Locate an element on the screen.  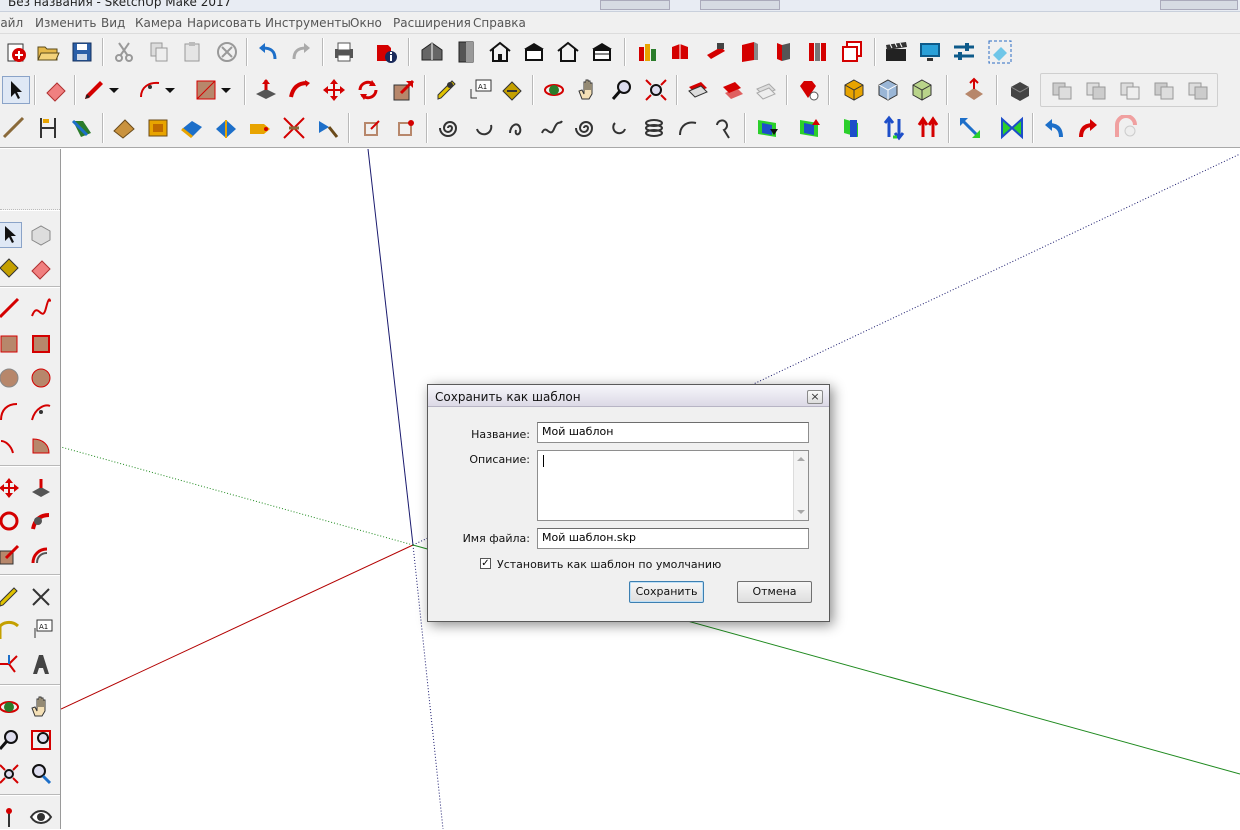
settings-sliders-icon is located at coordinates (964, 52).